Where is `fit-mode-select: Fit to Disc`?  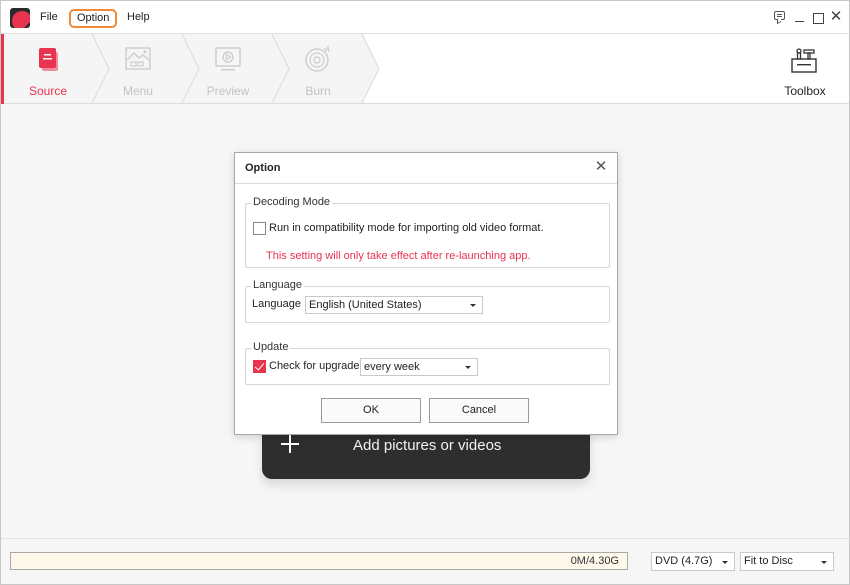
fit-mode-select: Fit to Disc is located at coordinates (787, 561).